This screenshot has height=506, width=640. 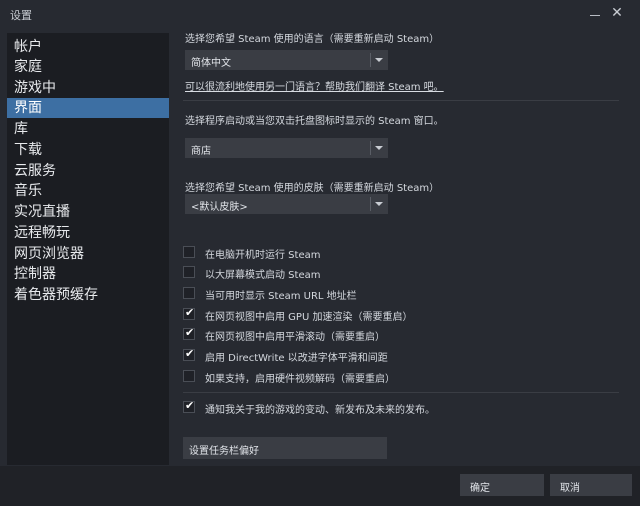 I want to click on taskbar-preferences-button: 设置任务栏偏好, so click(x=285, y=448).